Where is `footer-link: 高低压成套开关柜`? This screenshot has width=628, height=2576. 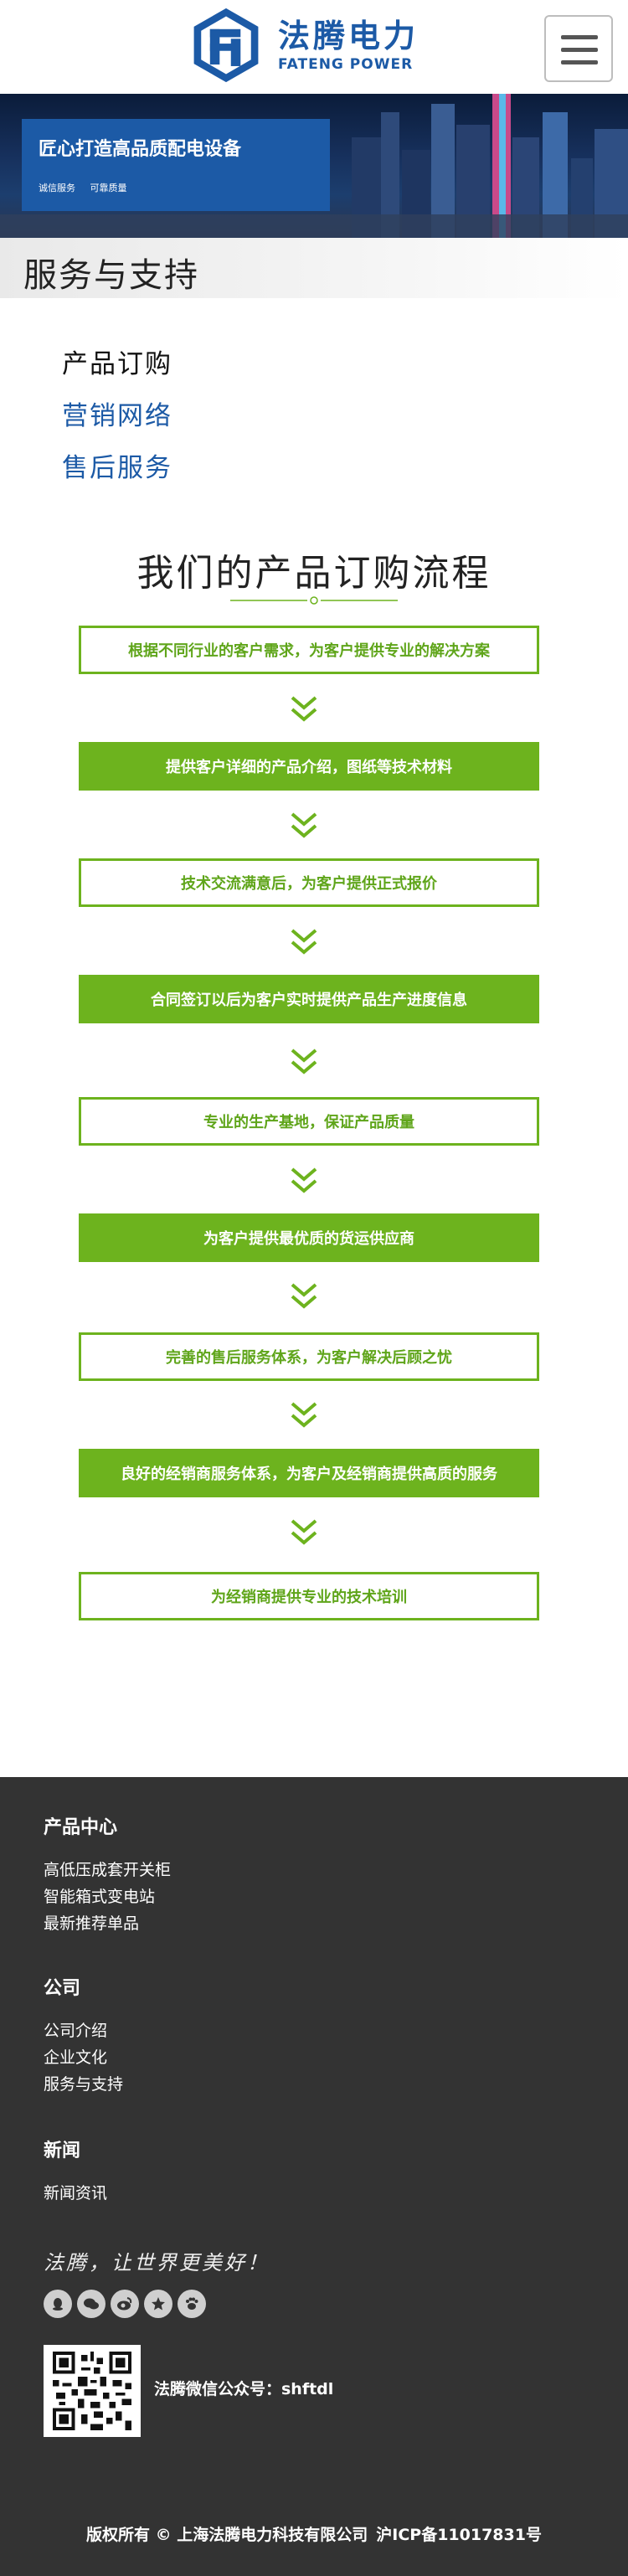
footer-link: 高低压成套开关柜 is located at coordinates (108, 1868).